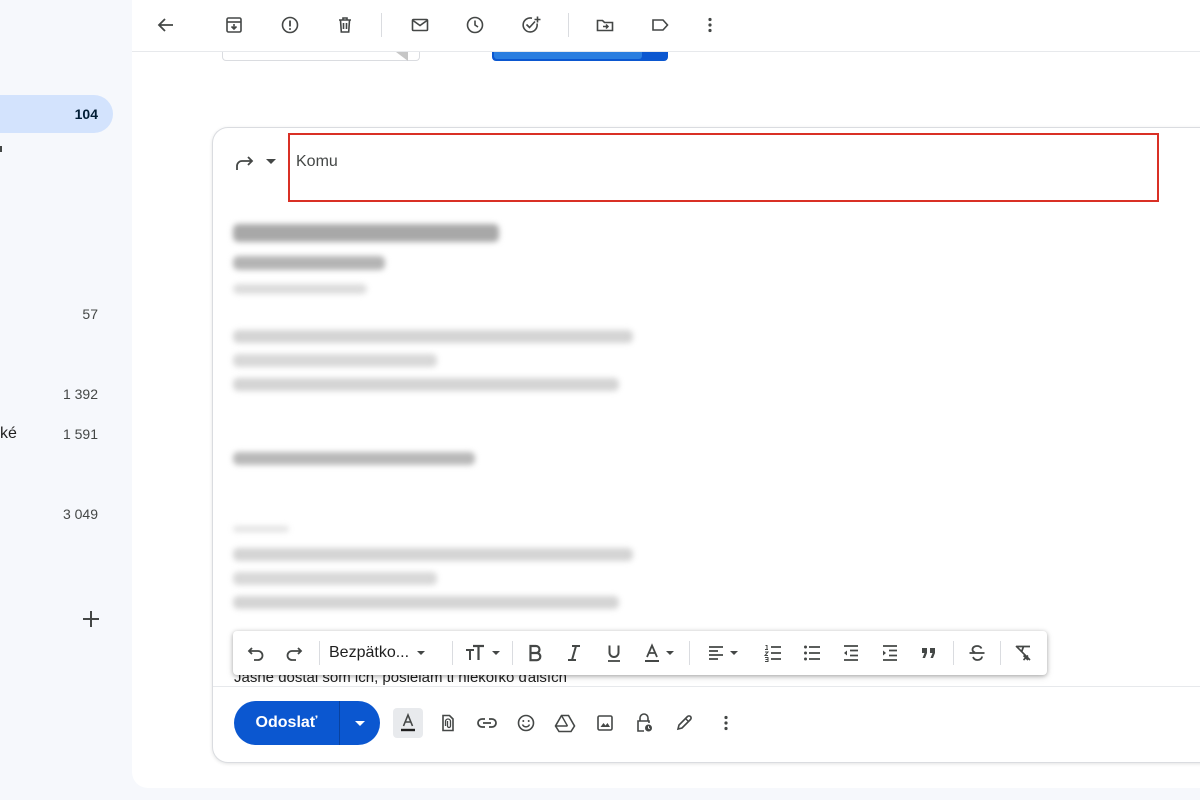  I want to click on to-field-label: Komu, so click(317, 161).